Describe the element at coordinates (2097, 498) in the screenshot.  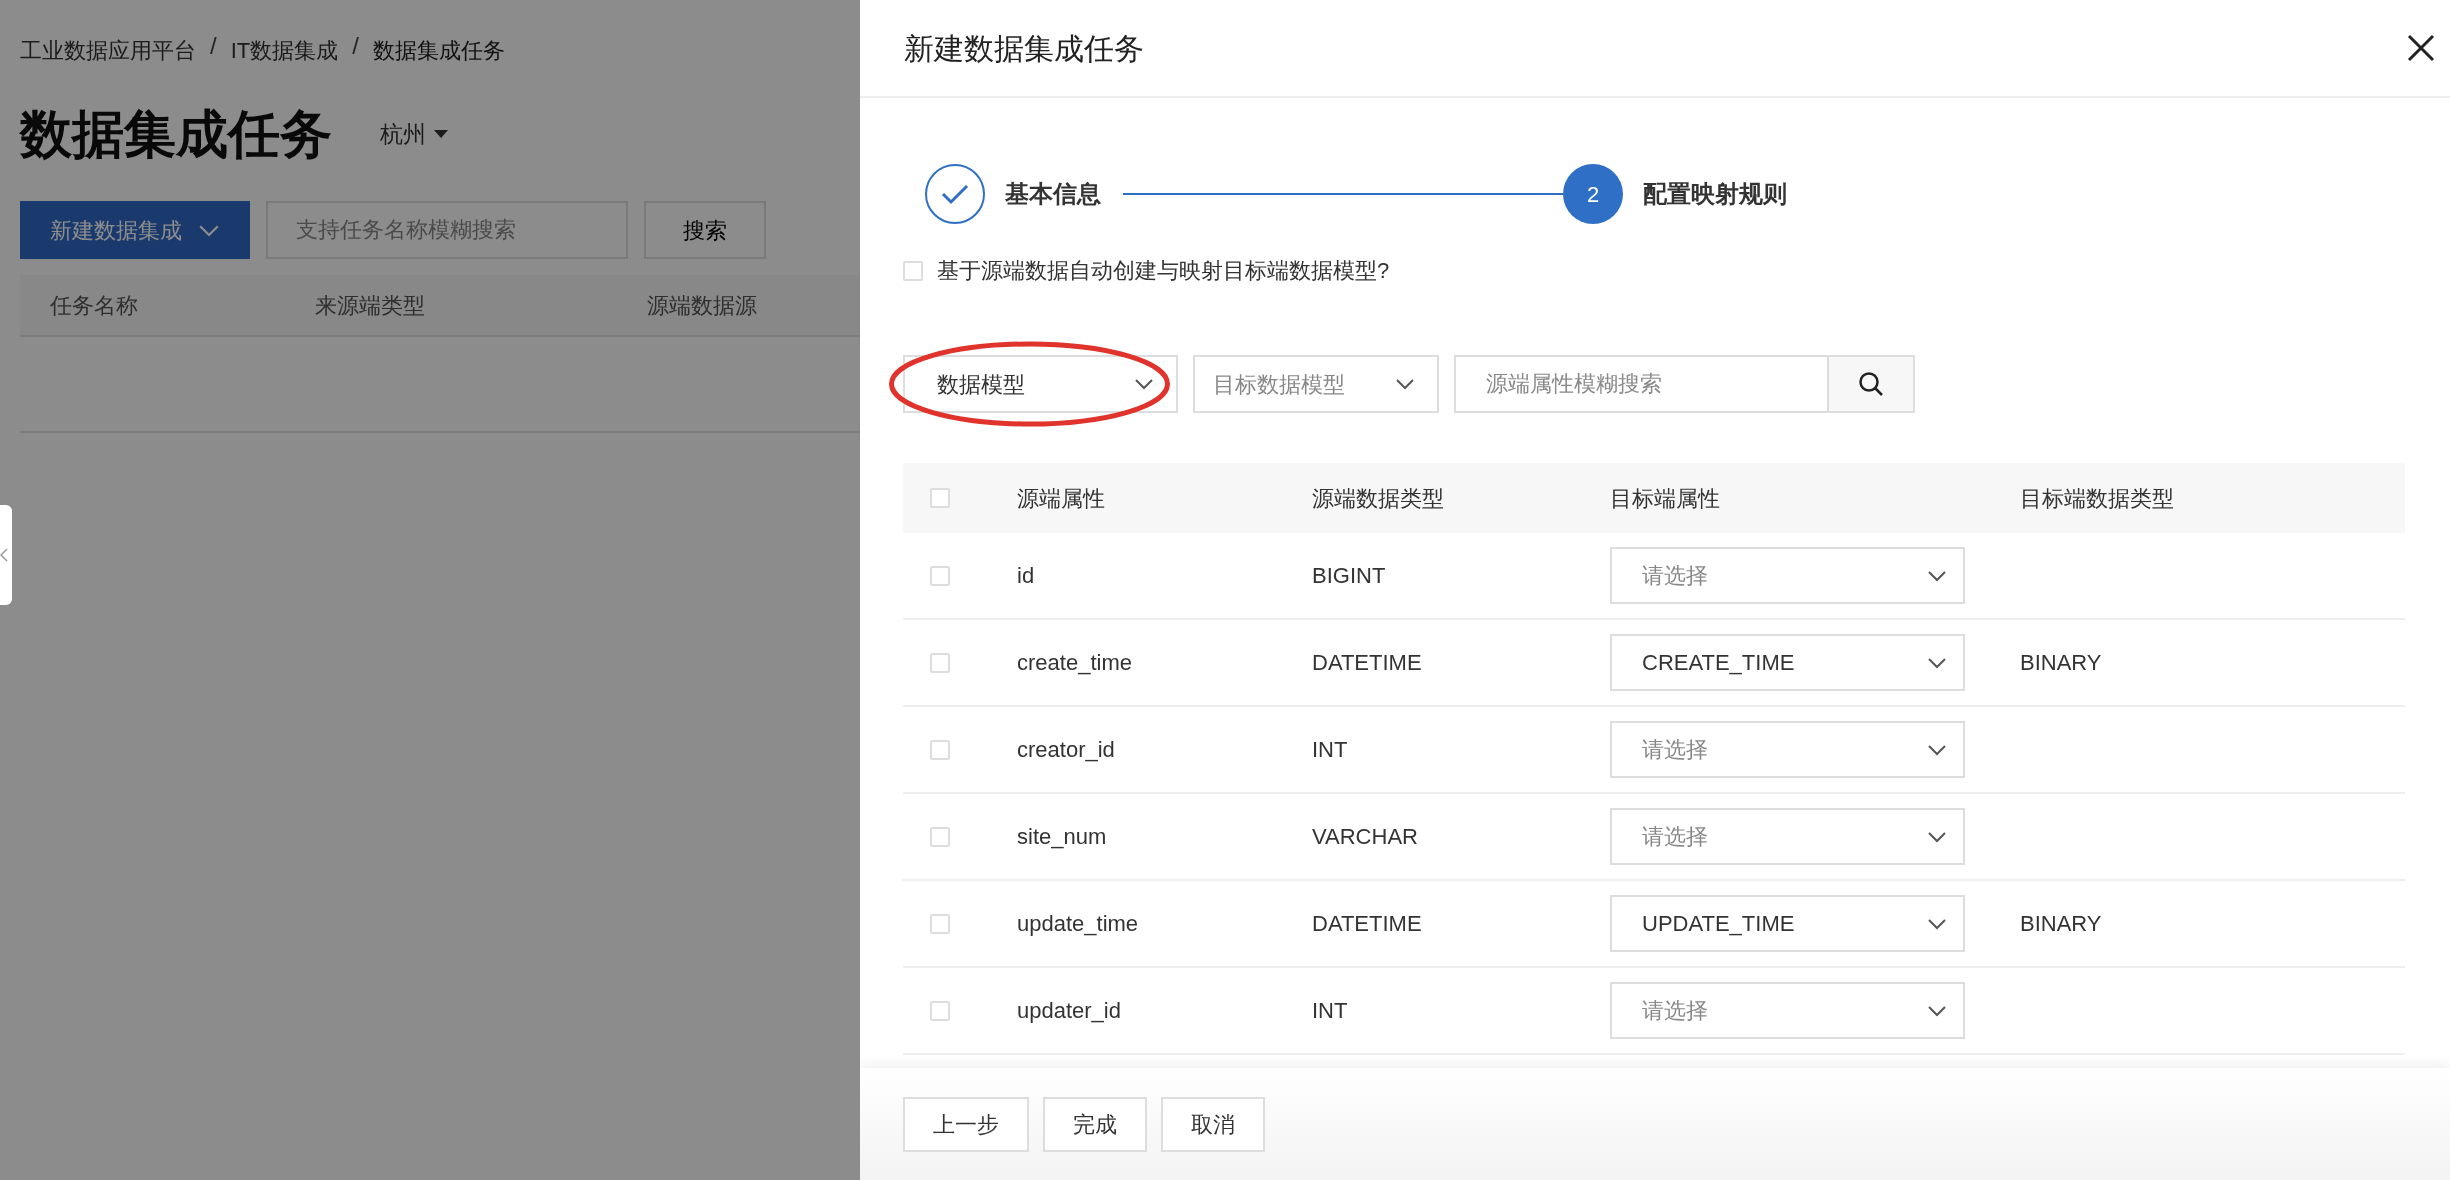
I see `column-header: 目标端数据类型` at that location.